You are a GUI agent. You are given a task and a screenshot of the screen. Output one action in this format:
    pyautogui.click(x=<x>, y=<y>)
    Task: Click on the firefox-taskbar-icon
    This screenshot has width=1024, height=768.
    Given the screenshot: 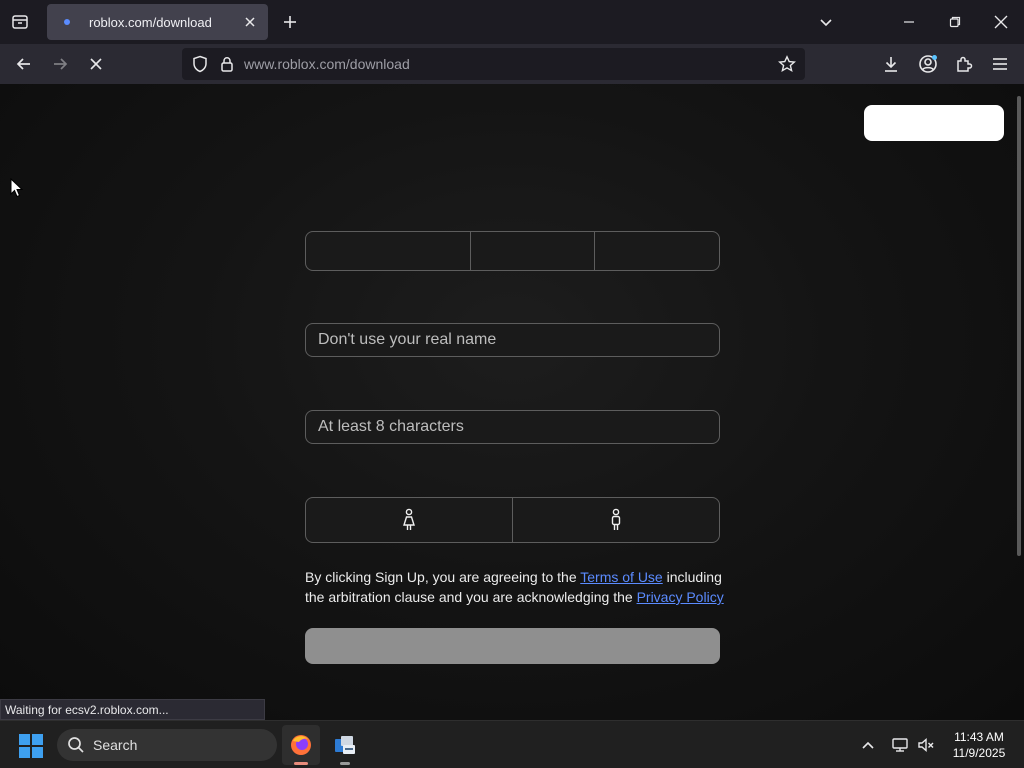 What is the action you would take?
    pyautogui.click(x=301, y=745)
    